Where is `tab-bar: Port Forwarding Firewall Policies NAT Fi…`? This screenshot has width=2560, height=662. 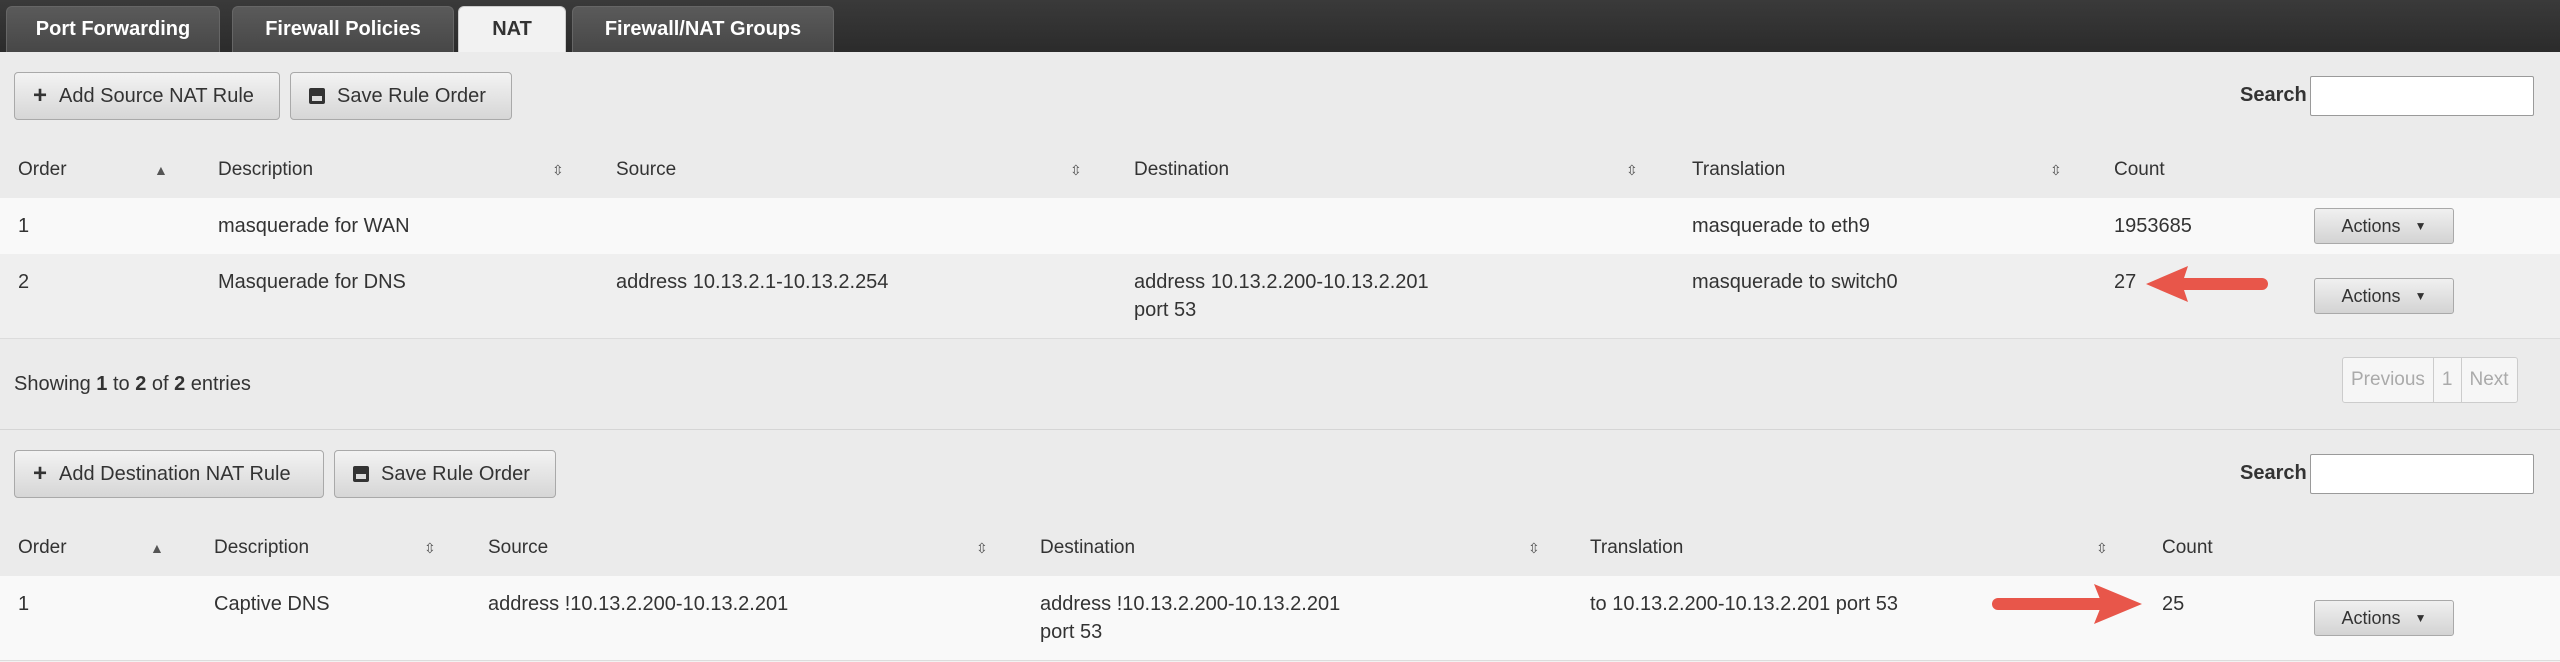 tab-bar: Port Forwarding Firewall Policies NAT Fi… is located at coordinates (1280, 26).